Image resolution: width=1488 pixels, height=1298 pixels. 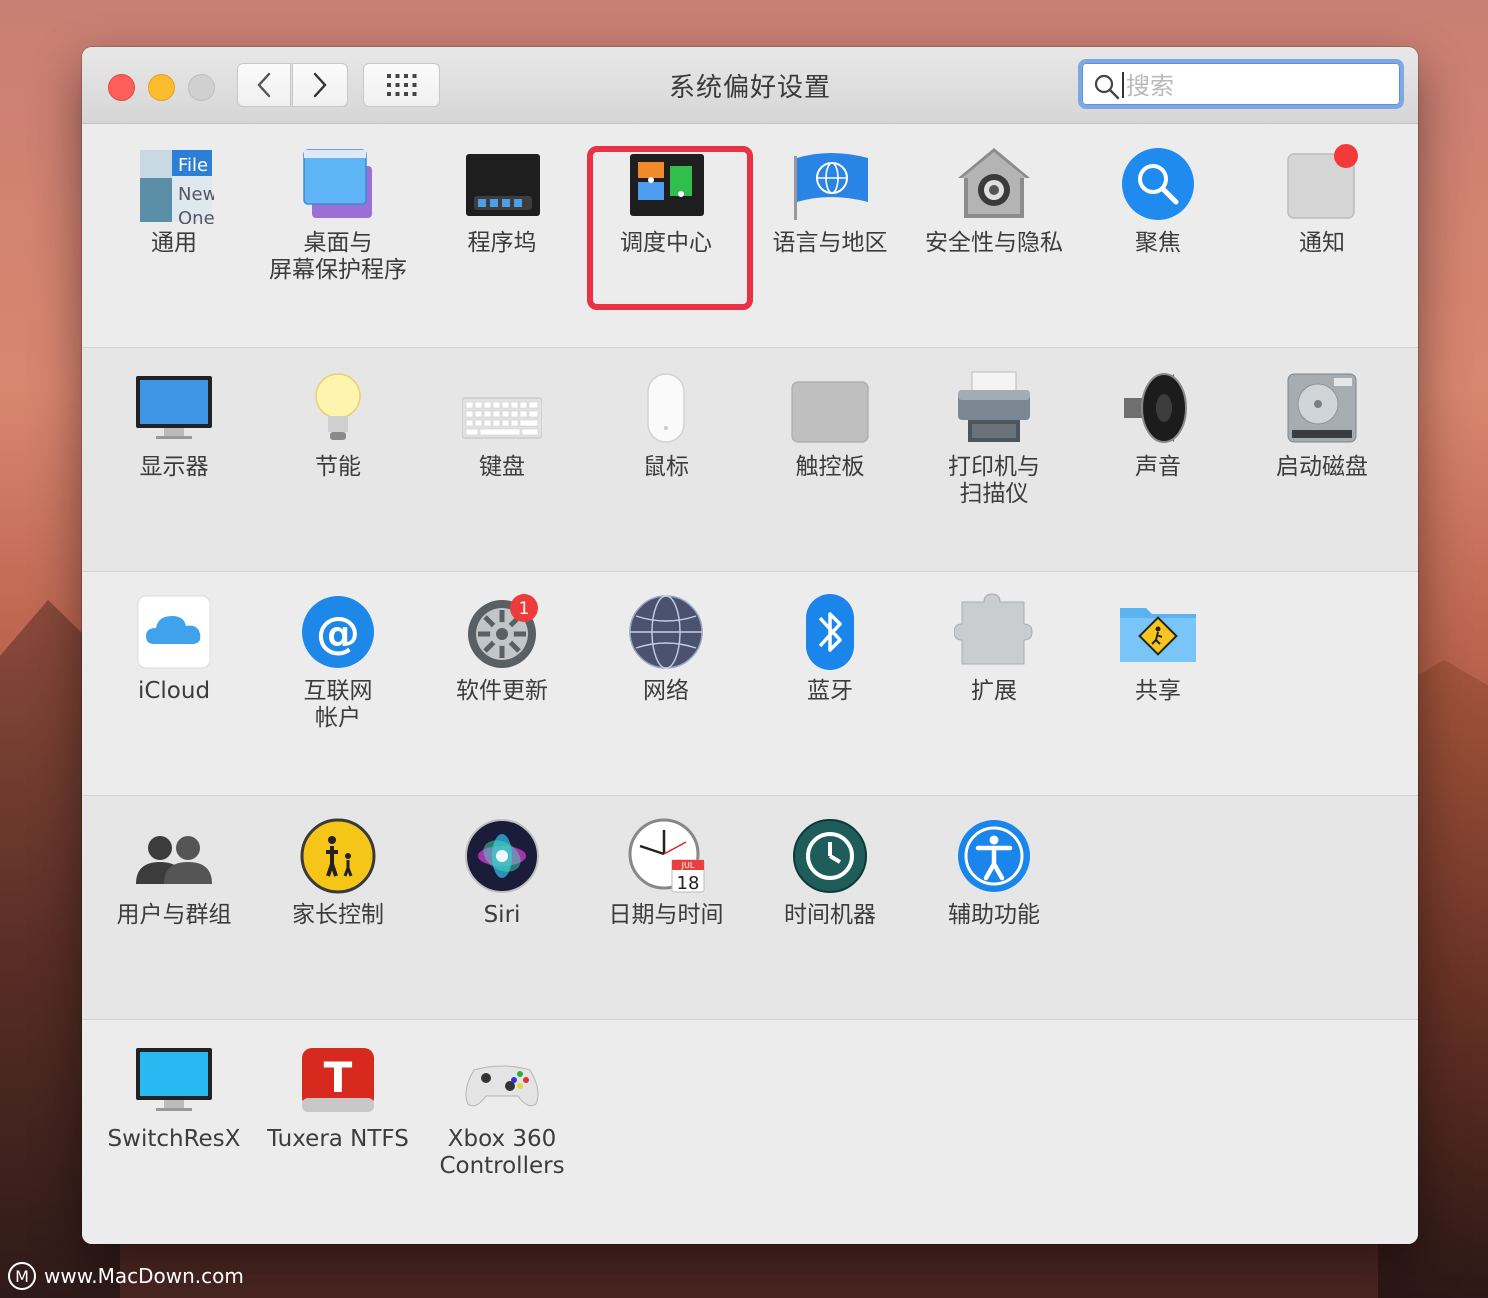 What do you see at coordinates (174, 243) in the screenshot?
I see `pref-label: 通用` at bounding box center [174, 243].